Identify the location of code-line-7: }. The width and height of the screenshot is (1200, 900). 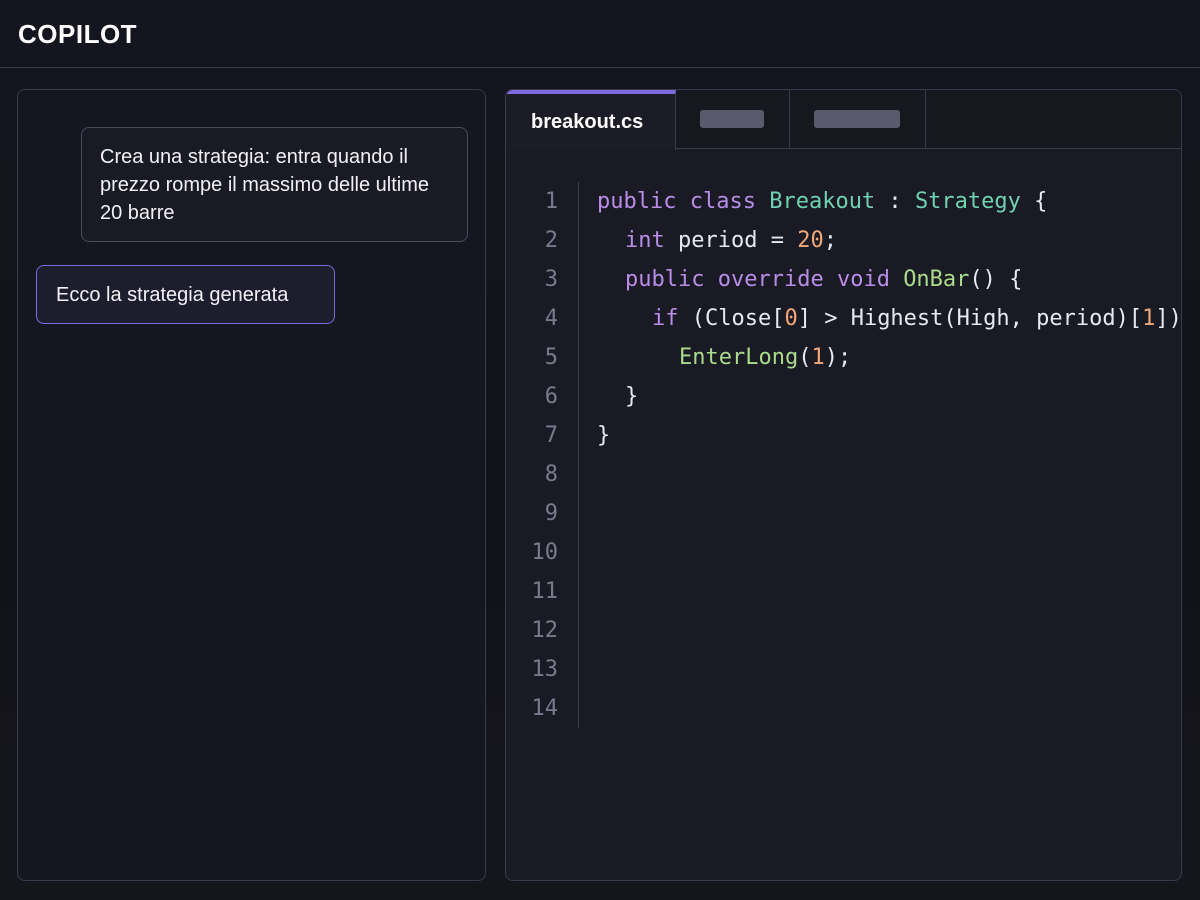
(603, 435).